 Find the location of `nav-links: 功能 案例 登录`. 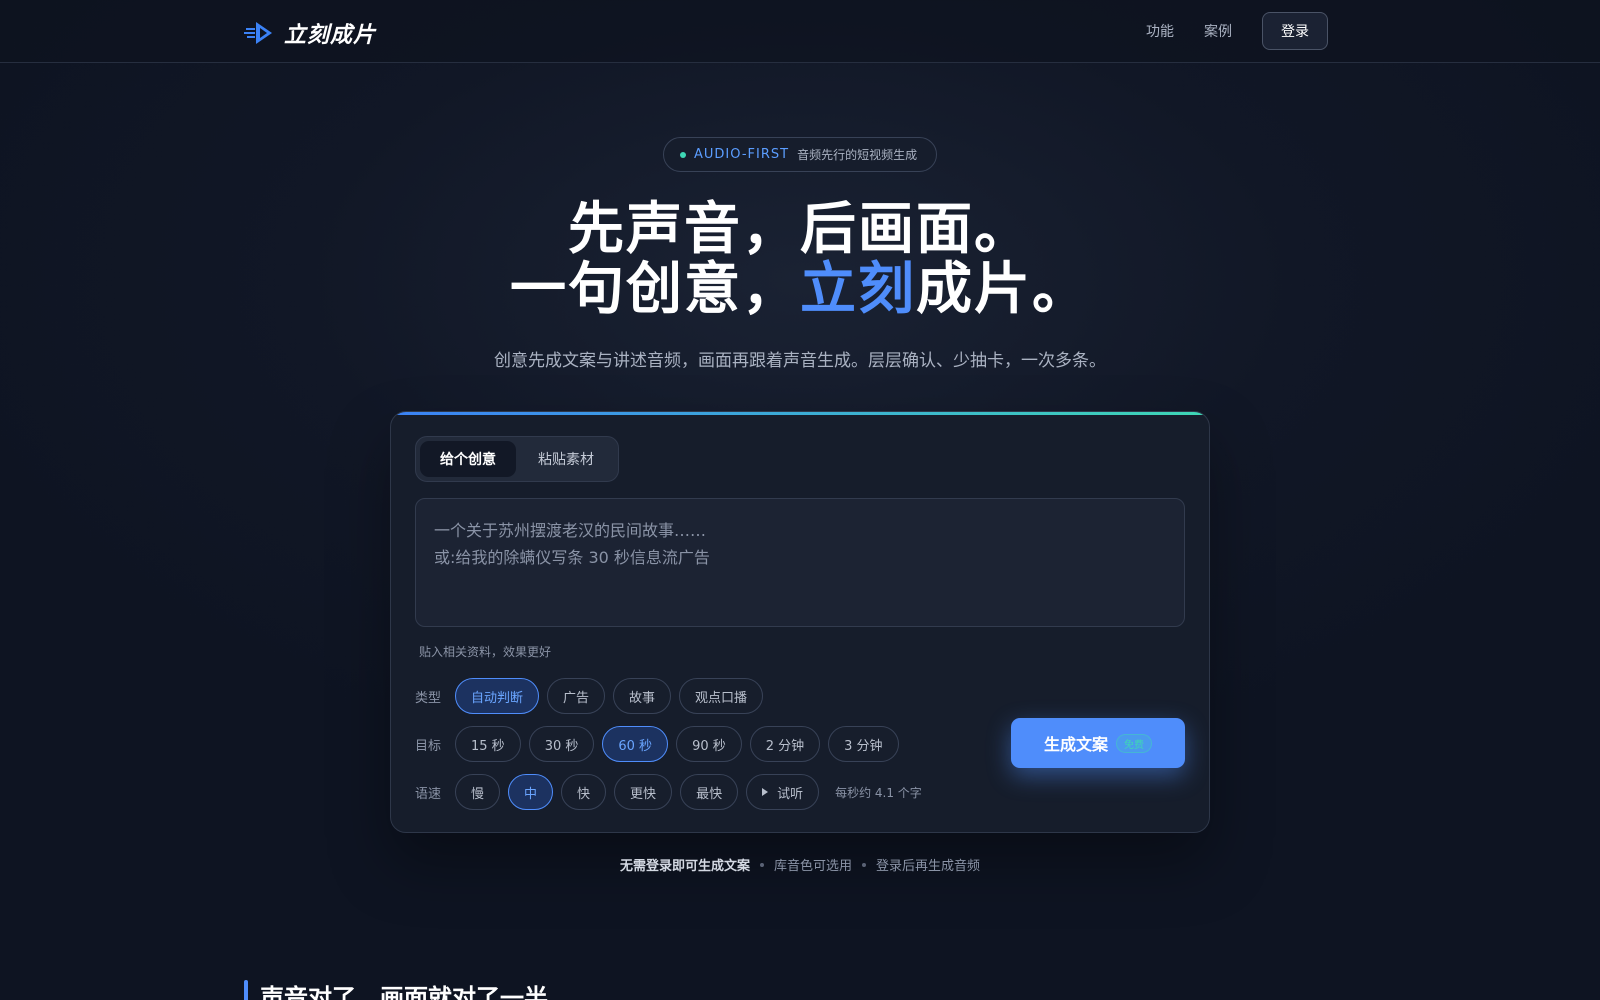

nav-links: 功能 案例 登录 is located at coordinates (1237, 31).